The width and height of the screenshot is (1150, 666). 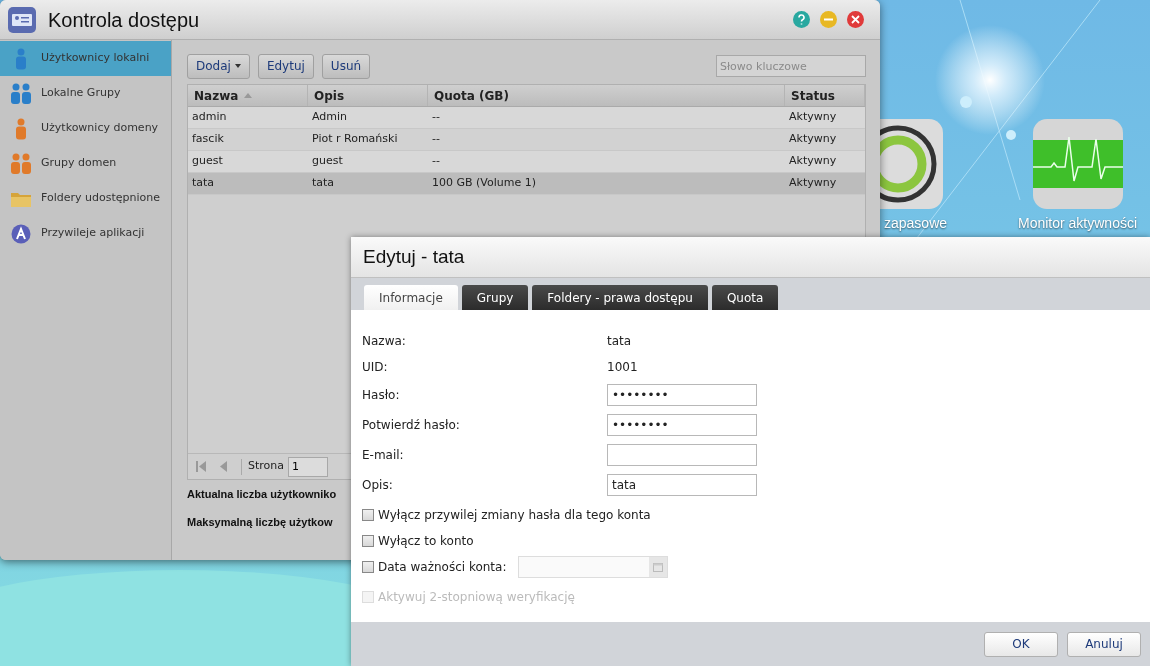 I want to click on field-label: Opis:, so click(x=378, y=485).